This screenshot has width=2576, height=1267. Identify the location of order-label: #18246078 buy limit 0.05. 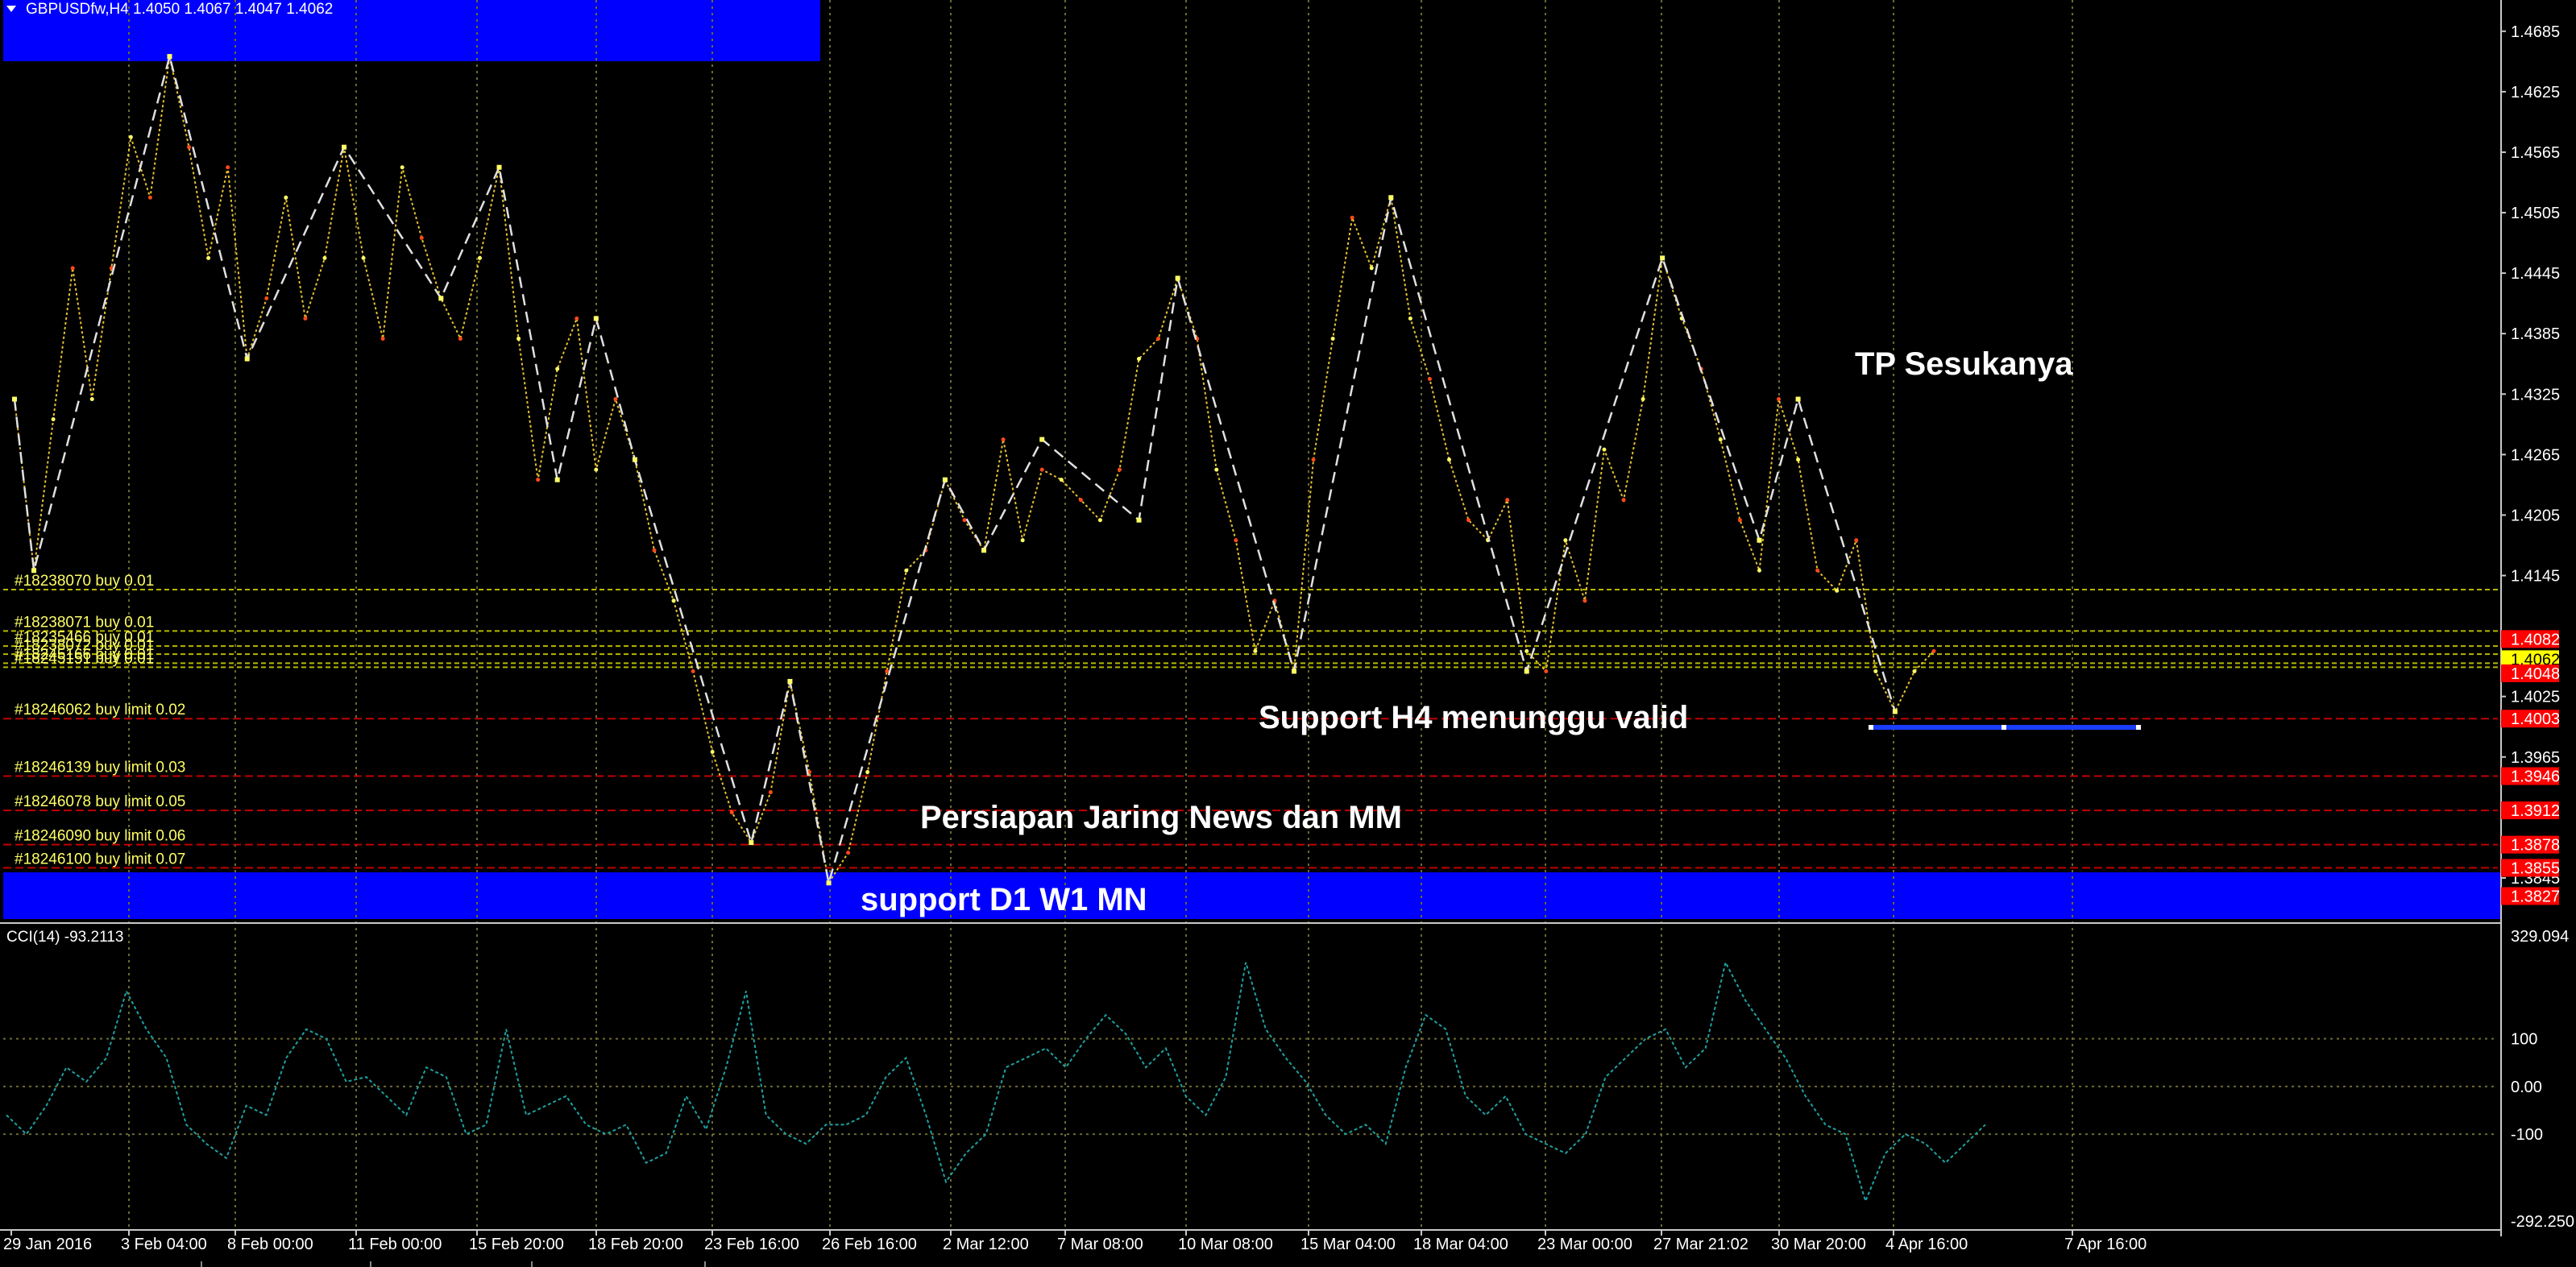
(100, 801).